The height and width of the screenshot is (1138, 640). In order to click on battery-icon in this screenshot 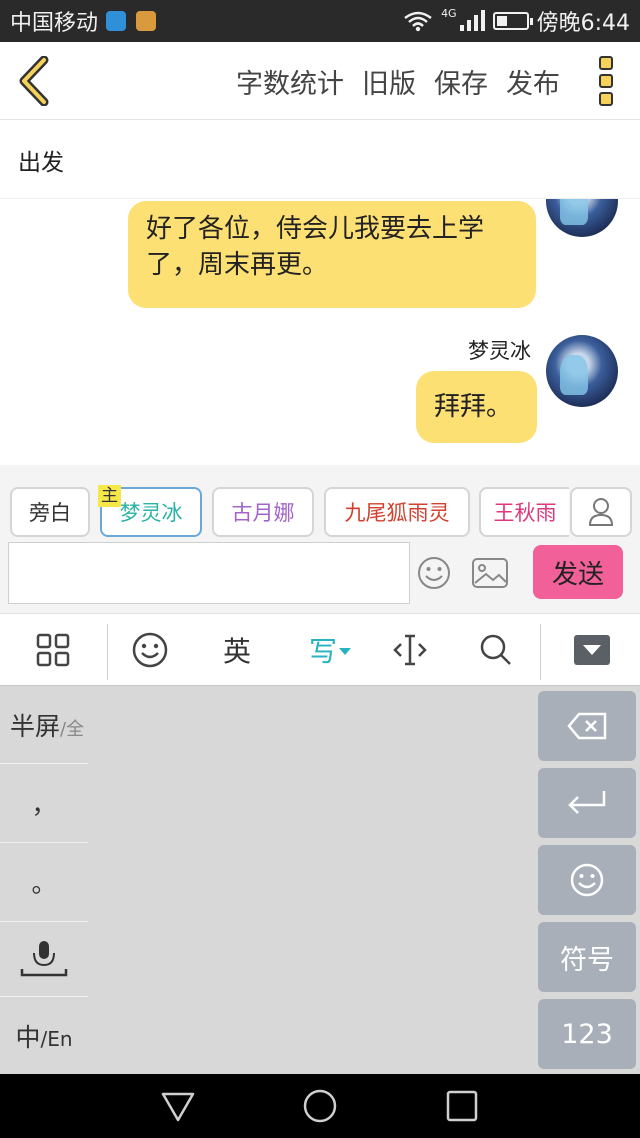, I will do `click(512, 21)`.